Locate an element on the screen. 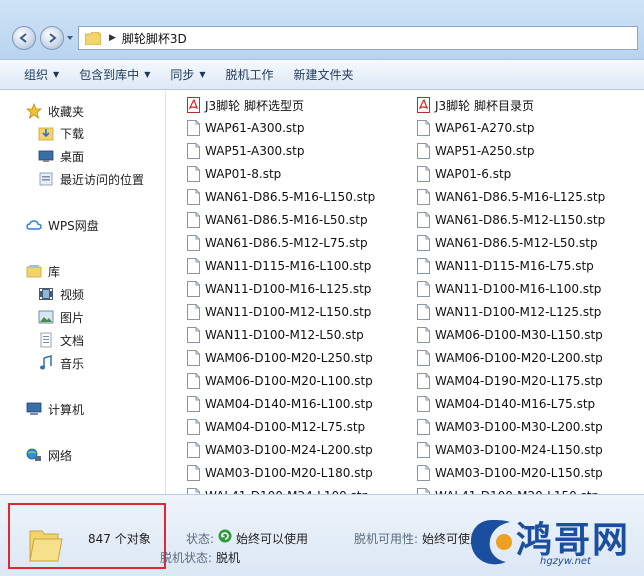 Image resolution: width=644 pixels, height=576 pixels. network-icon is located at coordinates (34, 455).